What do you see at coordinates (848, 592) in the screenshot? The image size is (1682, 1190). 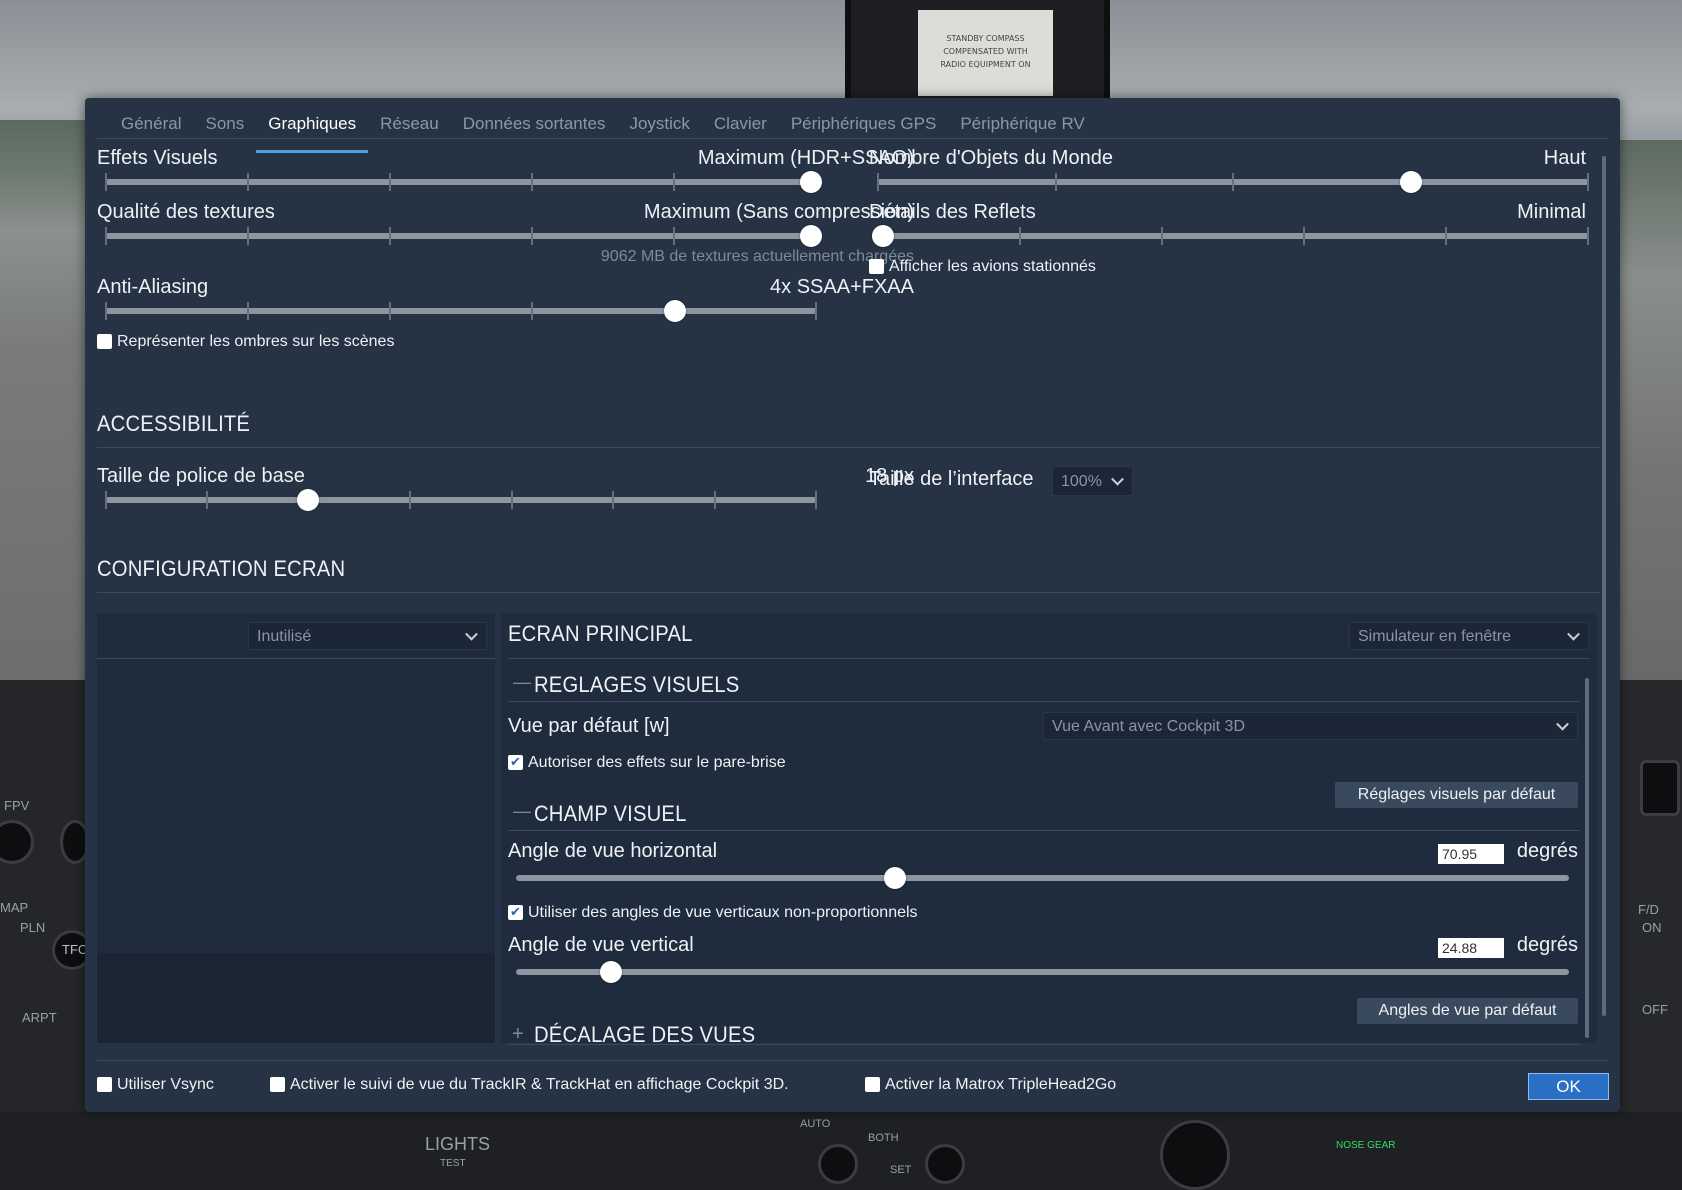 I see `screen-config-divider` at bounding box center [848, 592].